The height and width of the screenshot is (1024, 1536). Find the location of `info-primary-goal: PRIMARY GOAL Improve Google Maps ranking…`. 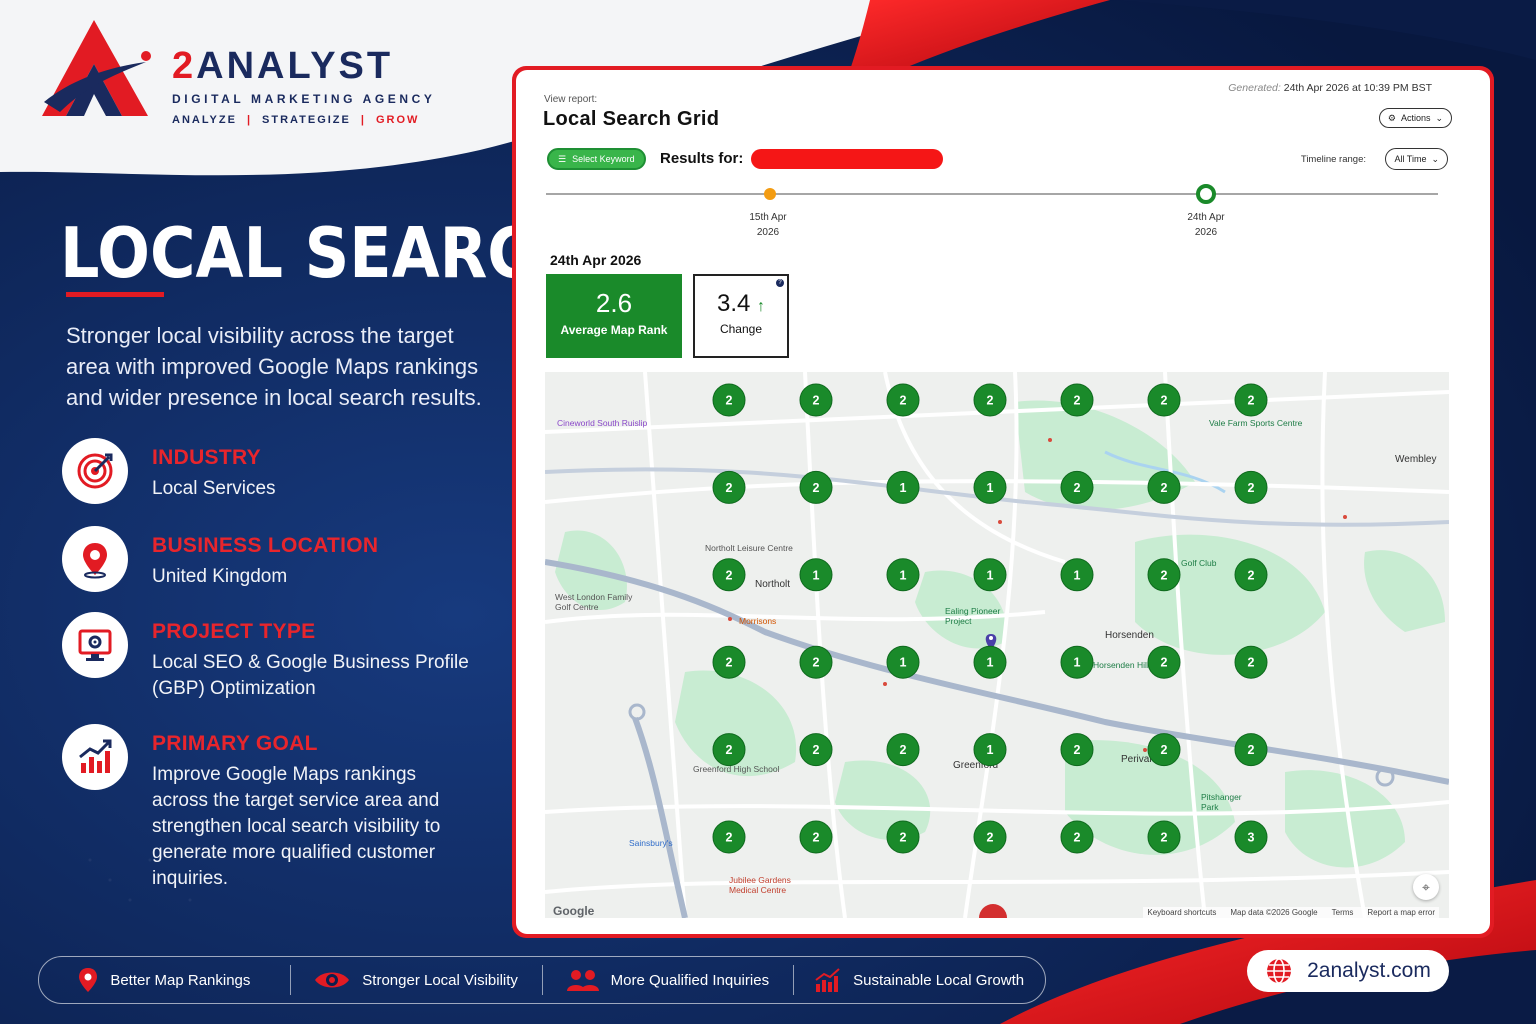

info-primary-goal: PRIMARY GOAL Improve Google Maps ranking… is located at coordinates (272, 809).